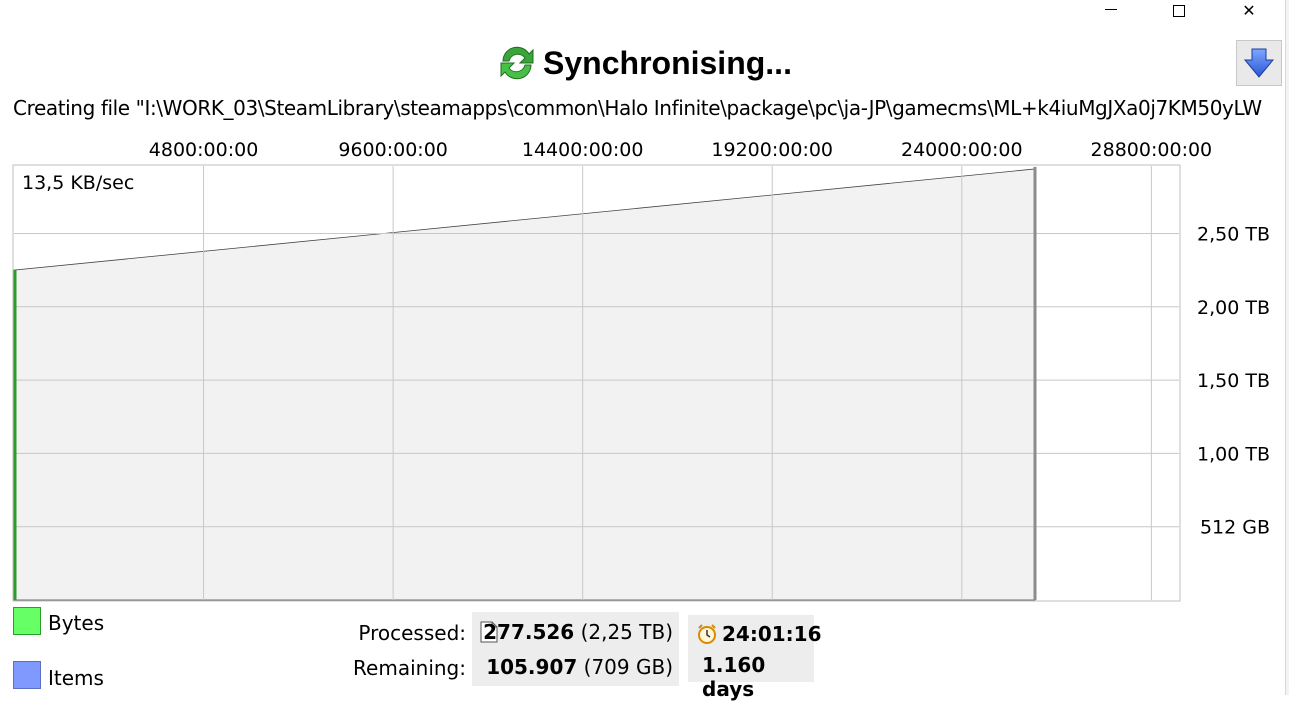 This screenshot has height=701, width=1289. I want to click on y-tick-label: 2,50 TB, so click(1233, 234).